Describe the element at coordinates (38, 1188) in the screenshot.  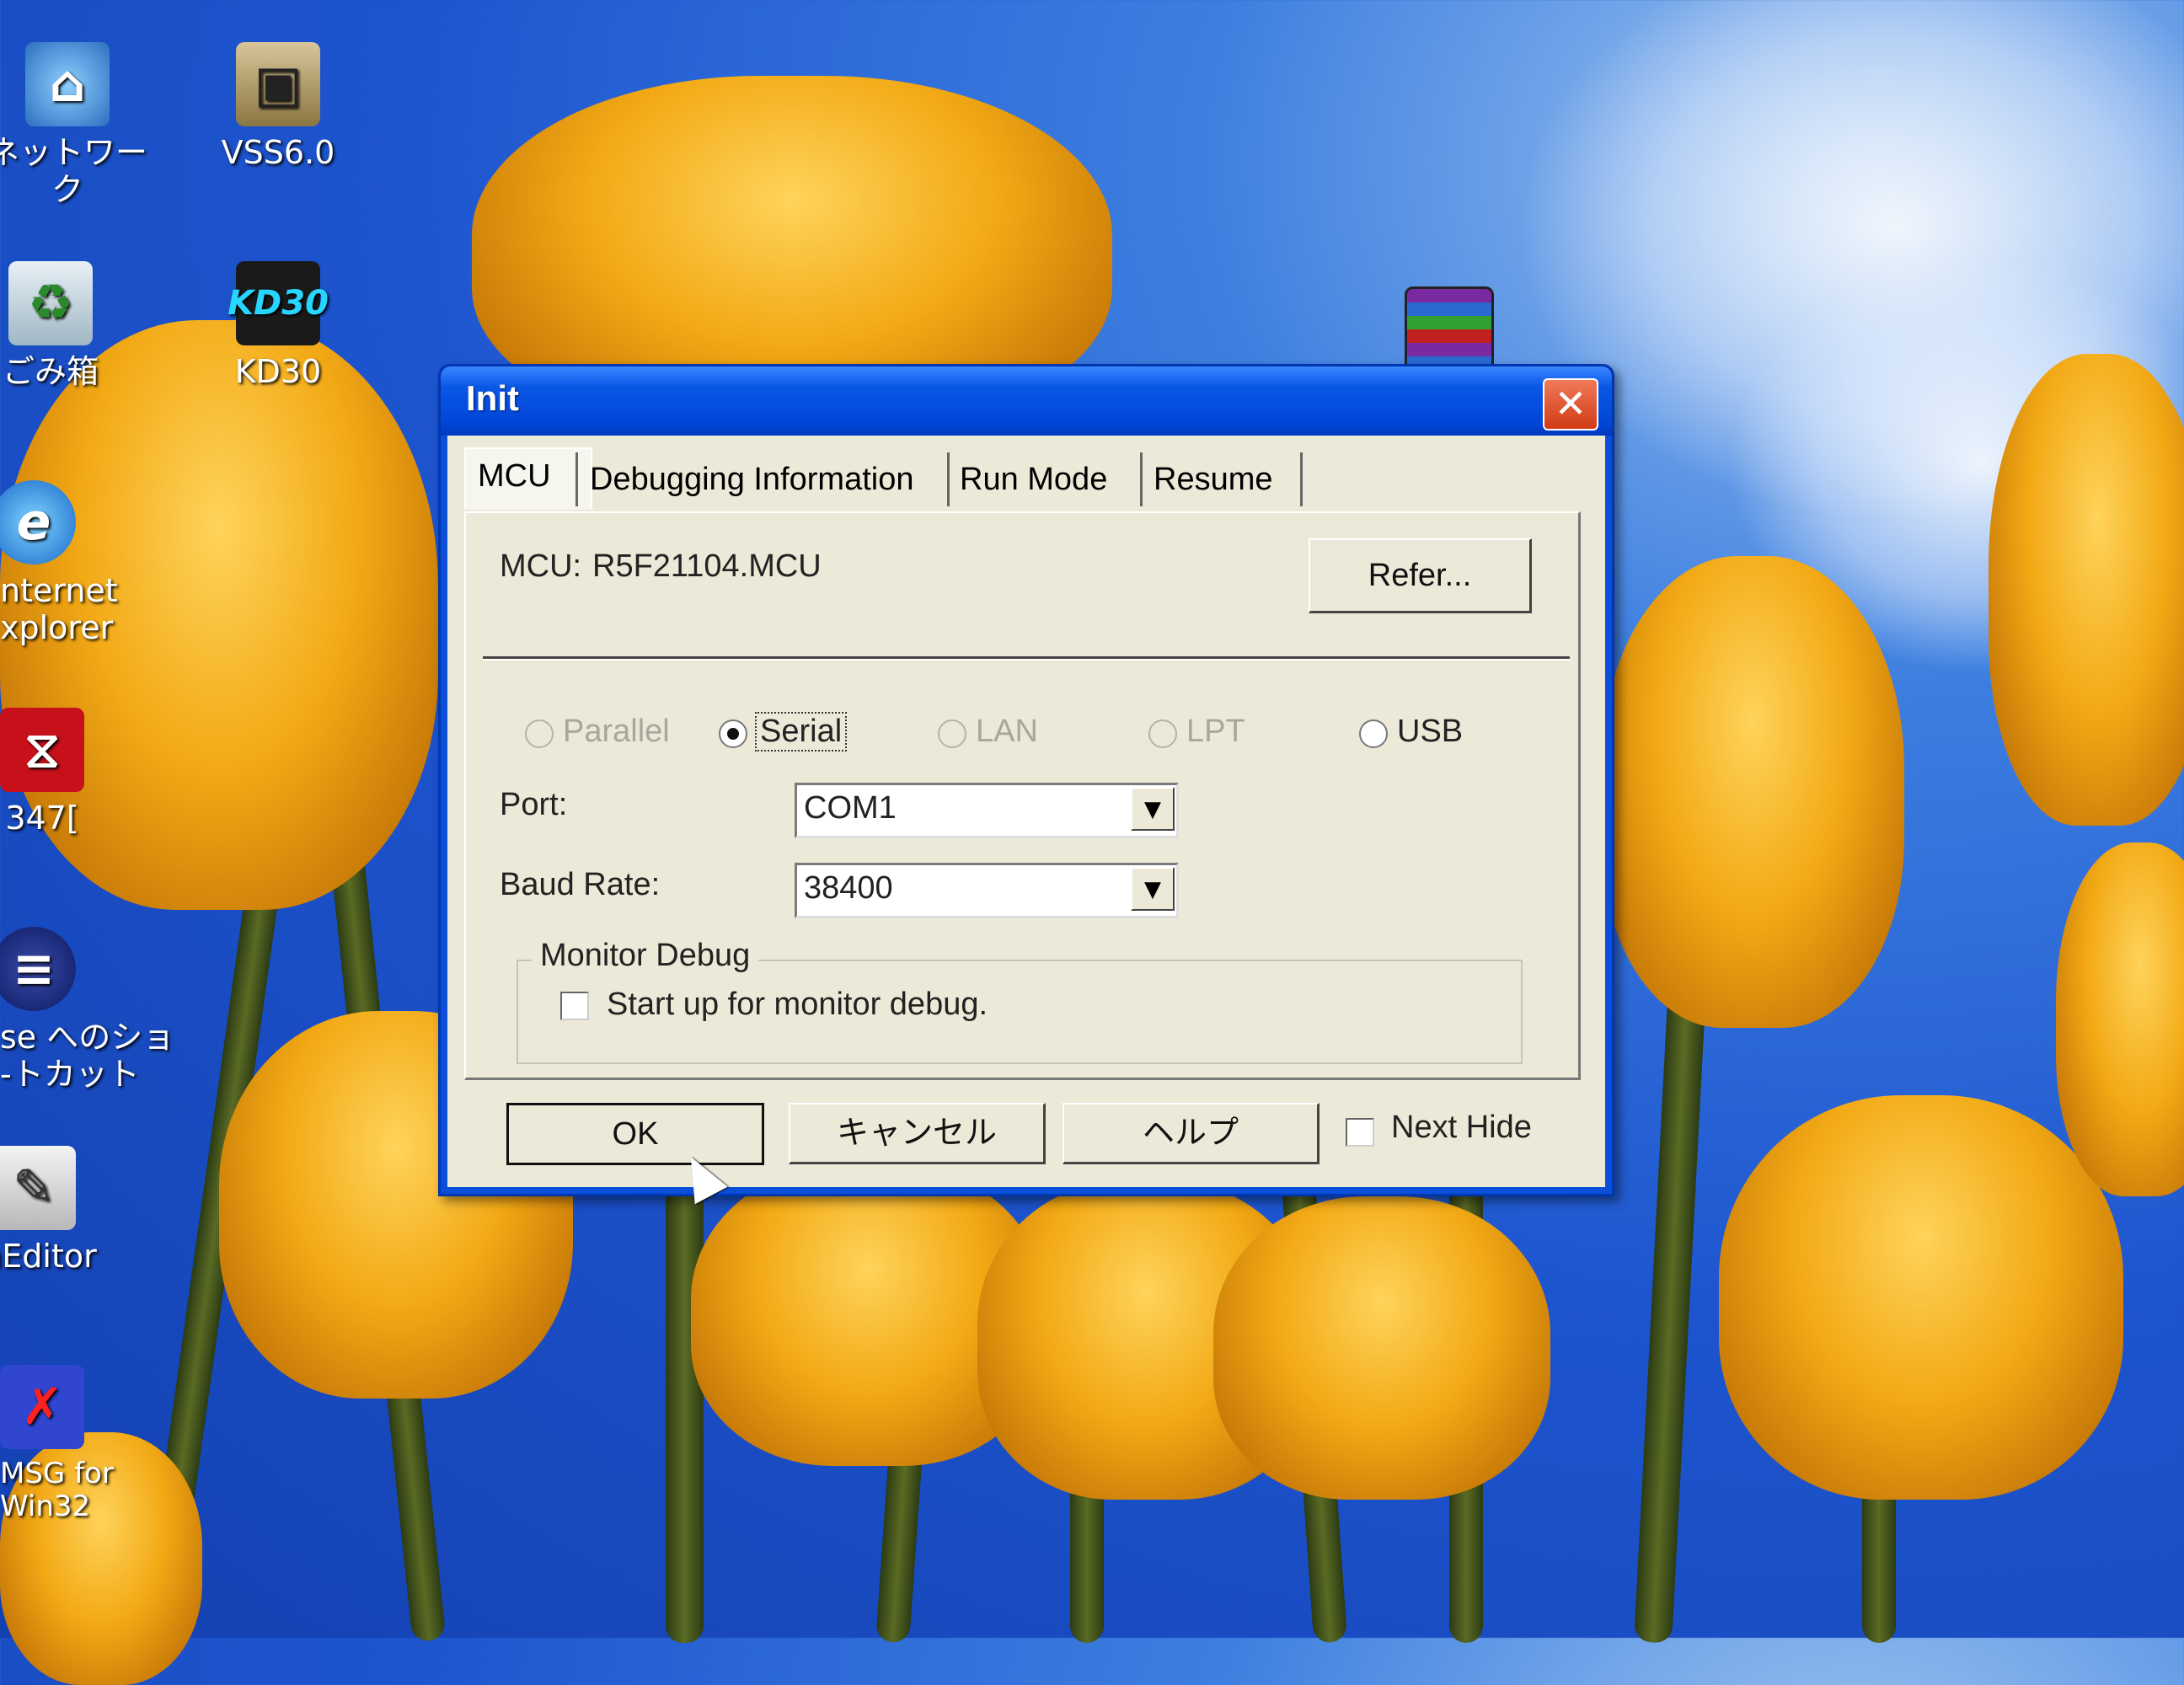
I see `editor-icon: ✎` at that location.